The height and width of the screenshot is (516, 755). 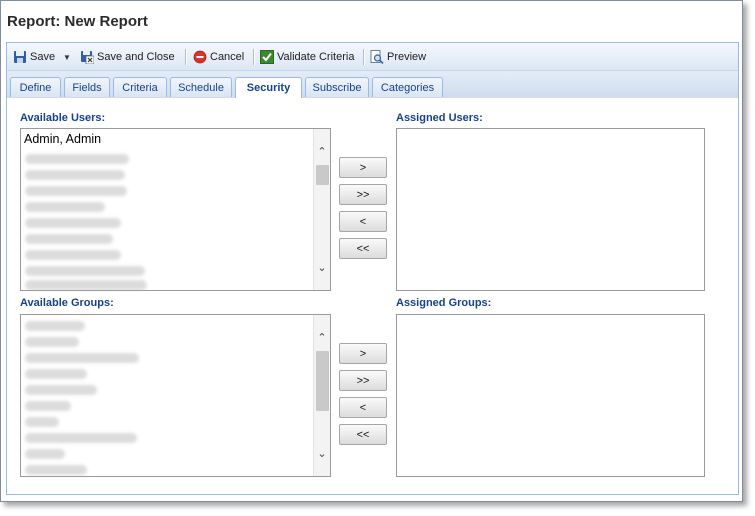 What do you see at coordinates (337, 87) in the screenshot?
I see `tab-subscribe: Subscribe` at bounding box center [337, 87].